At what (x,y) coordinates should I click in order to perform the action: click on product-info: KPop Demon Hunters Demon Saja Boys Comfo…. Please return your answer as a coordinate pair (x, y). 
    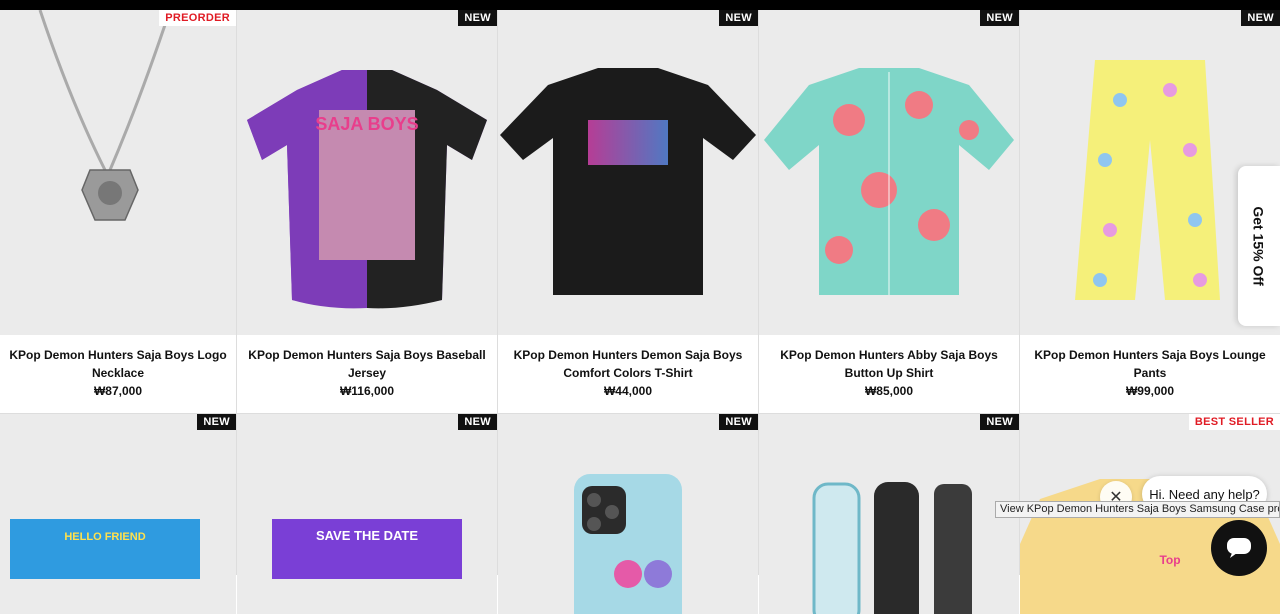
    Looking at the image, I should click on (628, 373).